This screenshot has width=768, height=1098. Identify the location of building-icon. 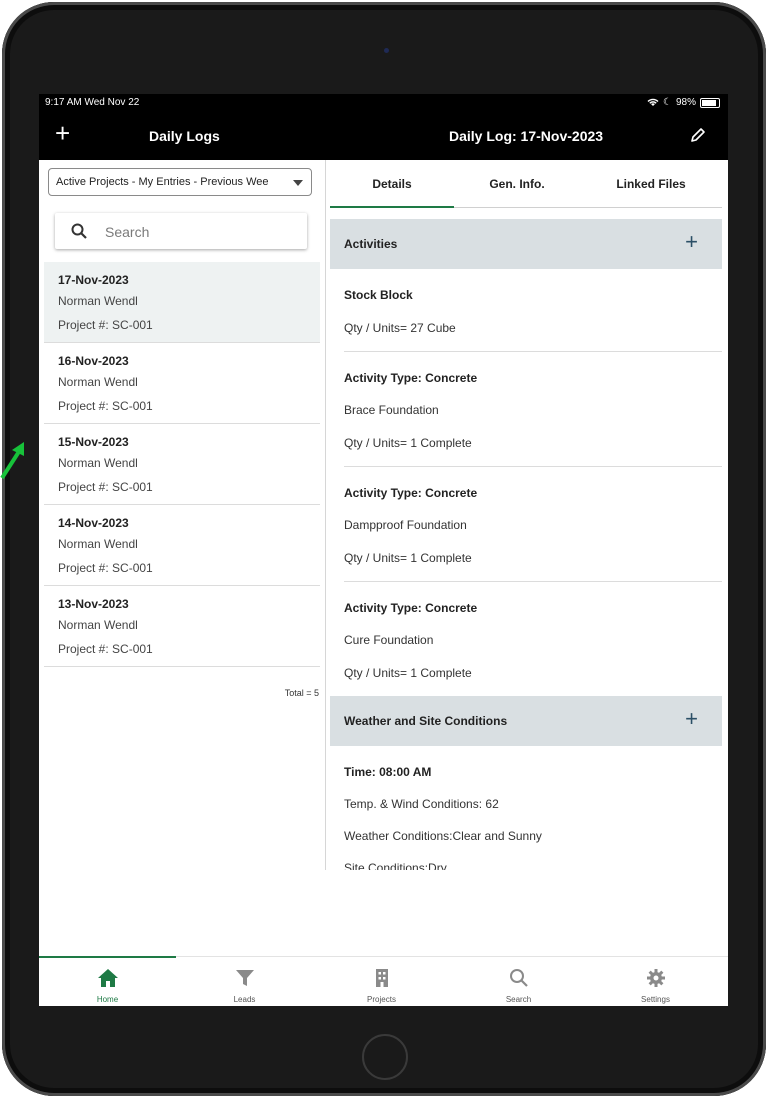
(382, 978).